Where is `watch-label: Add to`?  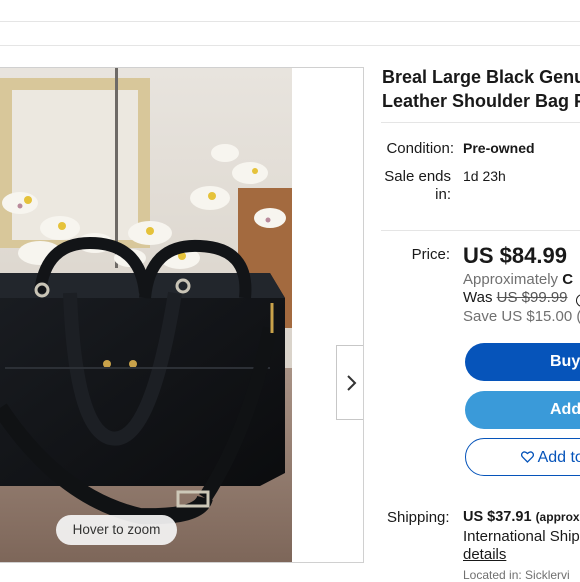 watch-label: Add to is located at coordinates (558, 457).